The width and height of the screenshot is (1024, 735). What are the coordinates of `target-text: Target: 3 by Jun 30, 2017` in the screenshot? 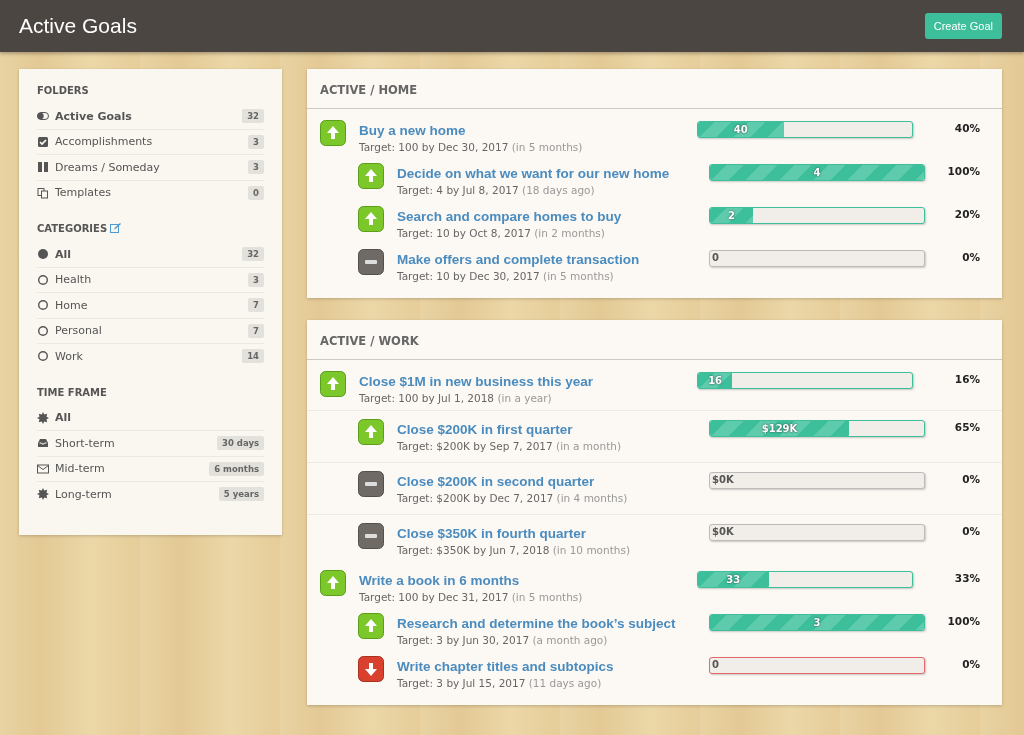 It's located at (463, 640).